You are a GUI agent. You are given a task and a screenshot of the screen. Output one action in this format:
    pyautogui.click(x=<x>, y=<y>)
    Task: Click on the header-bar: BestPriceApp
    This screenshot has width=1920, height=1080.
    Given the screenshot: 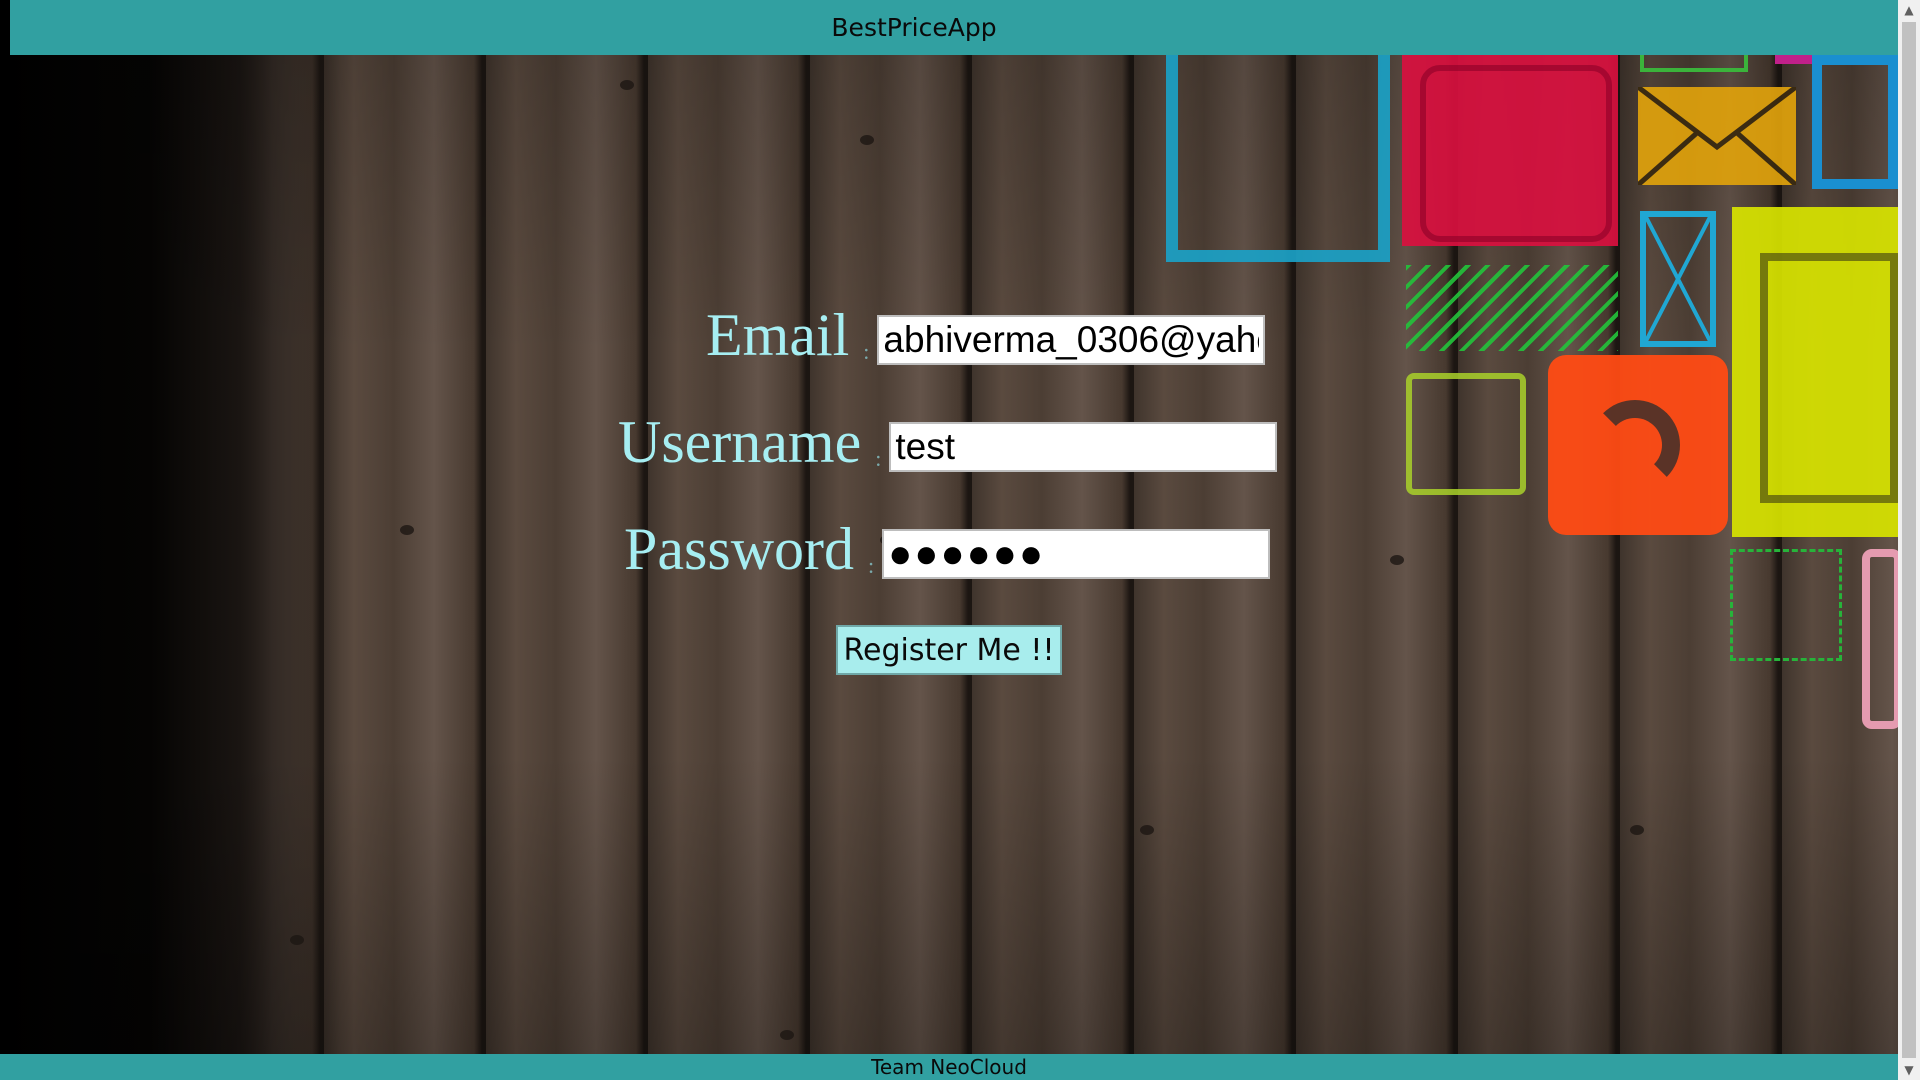 What is the action you would take?
    pyautogui.click(x=954, y=27)
    